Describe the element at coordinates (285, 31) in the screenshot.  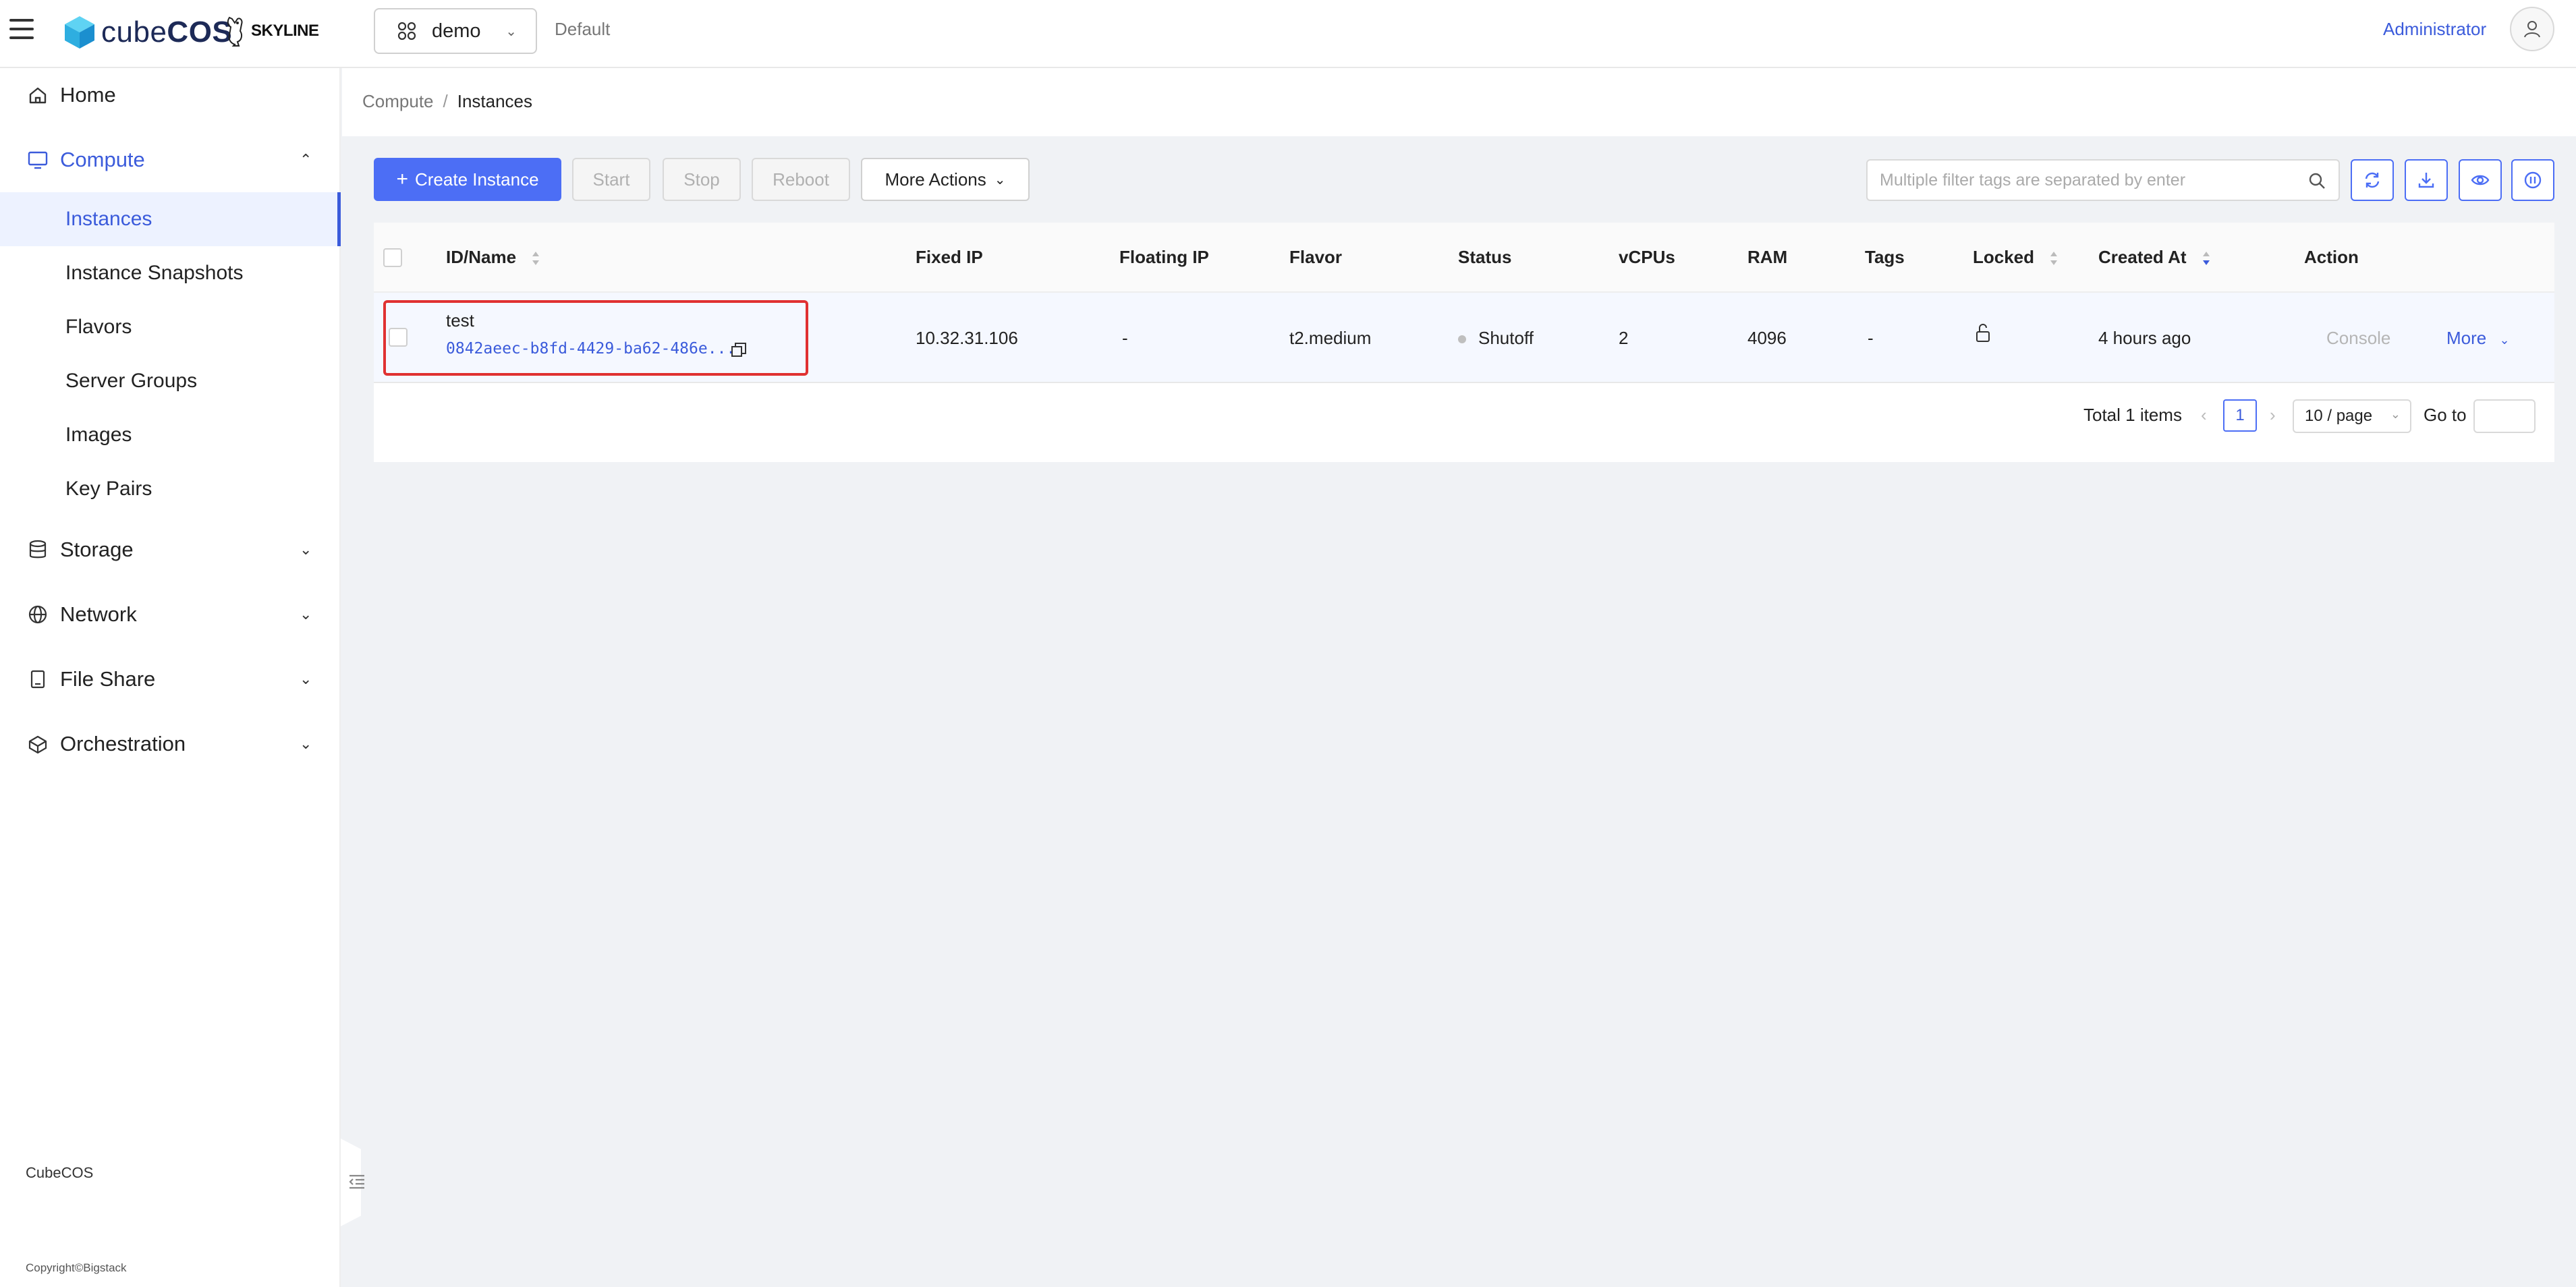
I see `skyline-label: SKYLINE` at that location.